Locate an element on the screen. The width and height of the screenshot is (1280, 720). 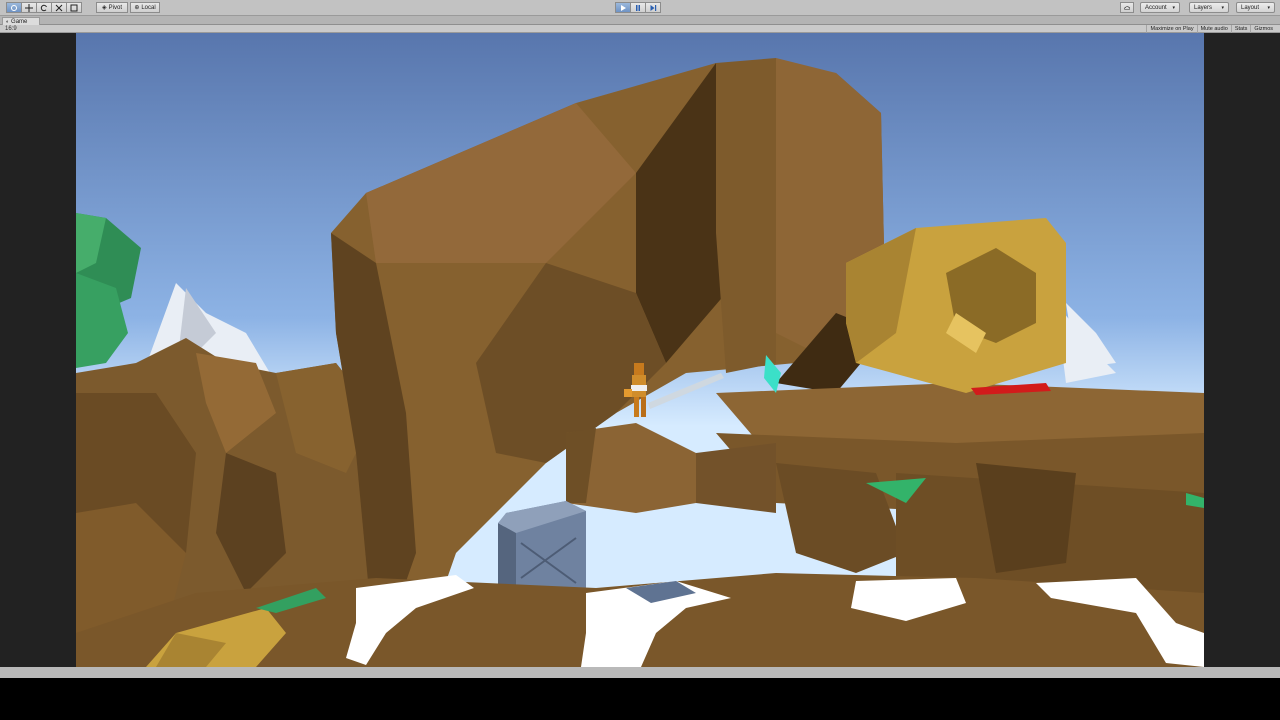
stats-toggle: Stats is located at coordinates (1240, 29).